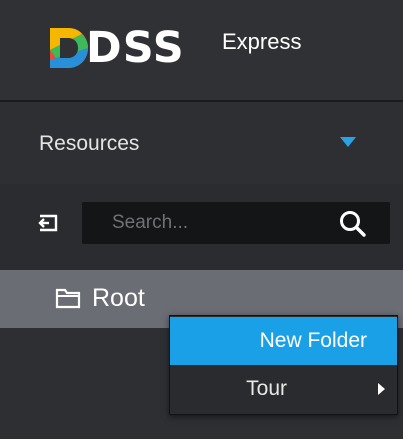 The width and height of the screenshot is (403, 439). What do you see at coordinates (348, 142) in the screenshot?
I see `chevron-down-icon` at bounding box center [348, 142].